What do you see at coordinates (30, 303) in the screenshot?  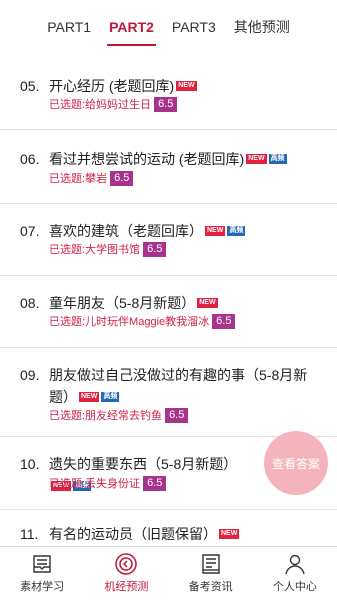 I see `item-number: 08.` at bounding box center [30, 303].